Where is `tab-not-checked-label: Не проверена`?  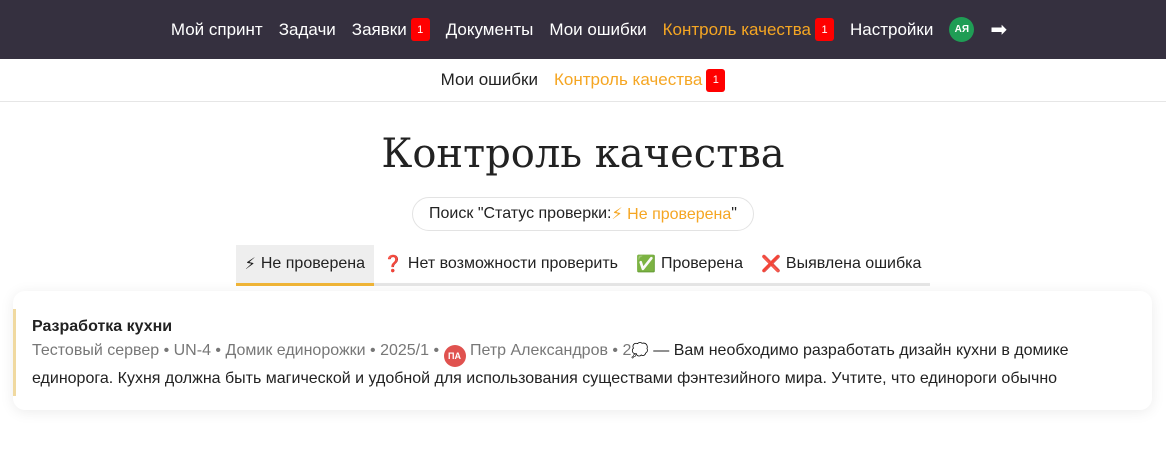
tab-not-checked-label: Не проверена is located at coordinates (312, 263).